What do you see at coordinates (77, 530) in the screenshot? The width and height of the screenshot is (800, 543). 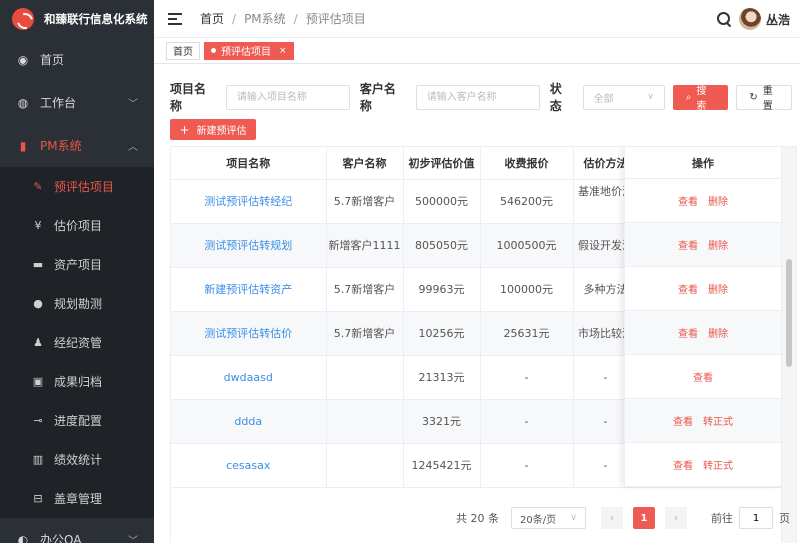 I see `sidebar-item-oa: ◐ 办公OA ﹀` at bounding box center [77, 530].